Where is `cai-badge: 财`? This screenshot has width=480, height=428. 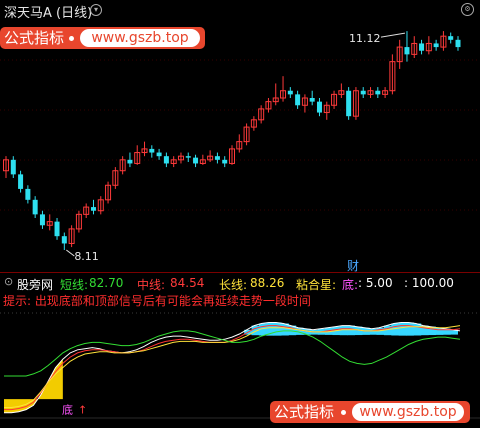 cai-badge: 财 is located at coordinates (353, 265).